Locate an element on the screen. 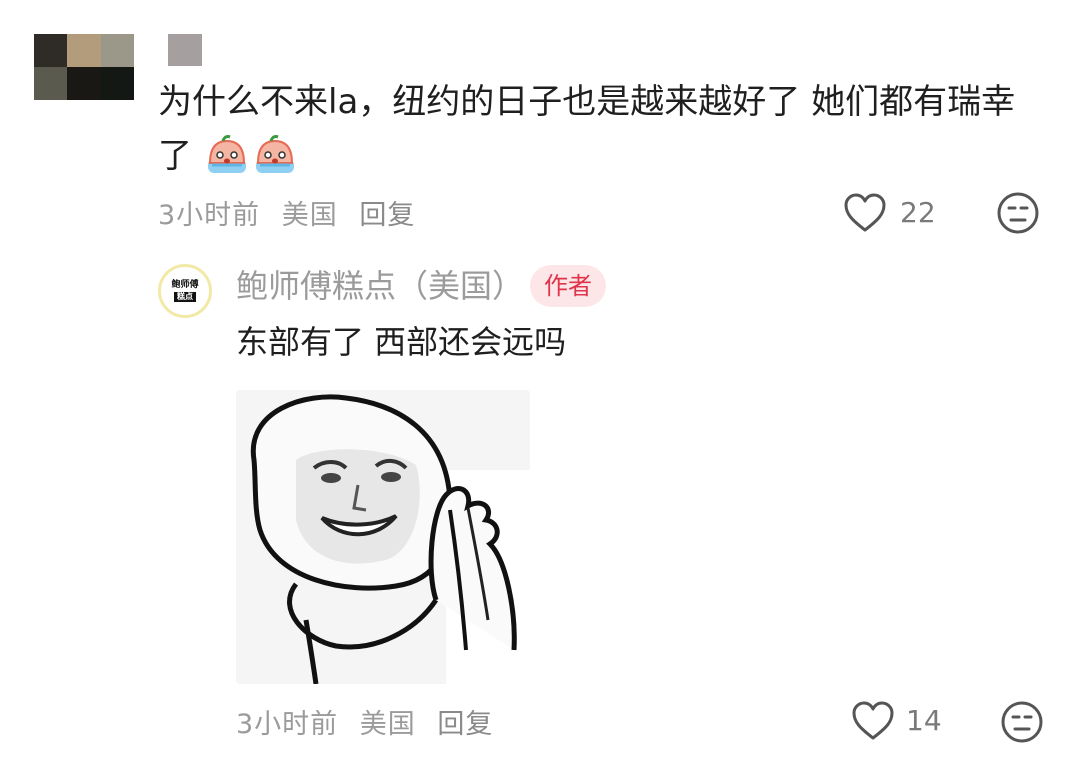 The width and height of the screenshot is (1080, 762). comment-meta: 3小时前 美国 回复 is located at coordinates (292, 212).